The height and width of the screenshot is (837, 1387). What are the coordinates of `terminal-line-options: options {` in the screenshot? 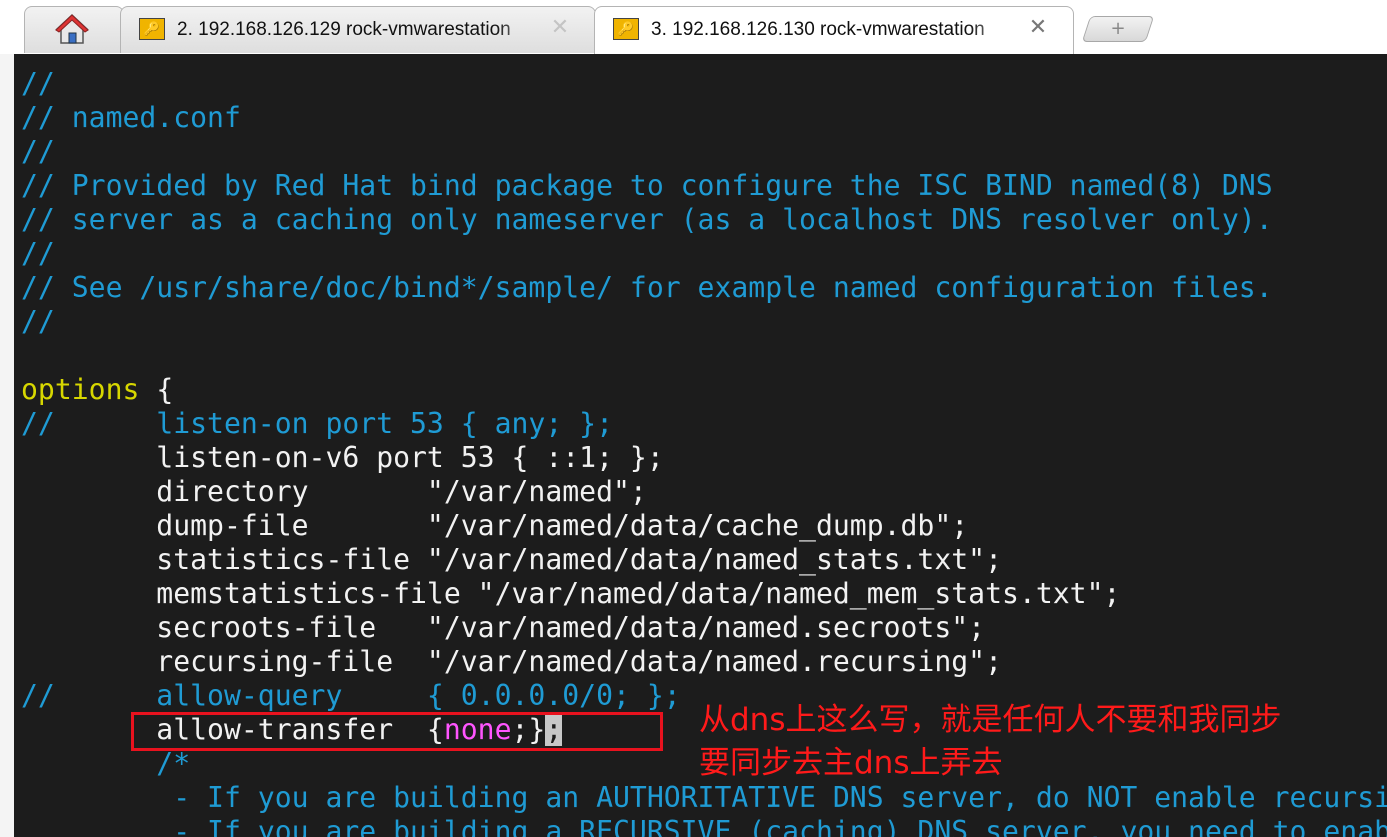 It's located at (704, 390).